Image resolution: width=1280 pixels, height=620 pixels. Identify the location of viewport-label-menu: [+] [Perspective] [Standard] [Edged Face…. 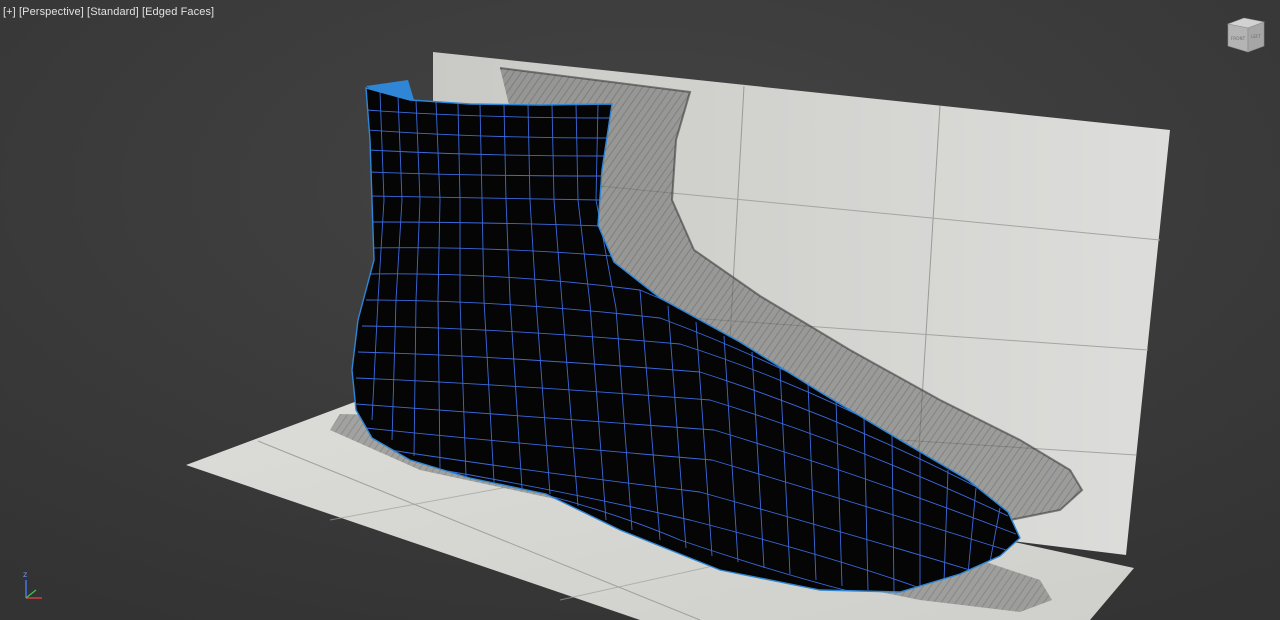
(108, 12).